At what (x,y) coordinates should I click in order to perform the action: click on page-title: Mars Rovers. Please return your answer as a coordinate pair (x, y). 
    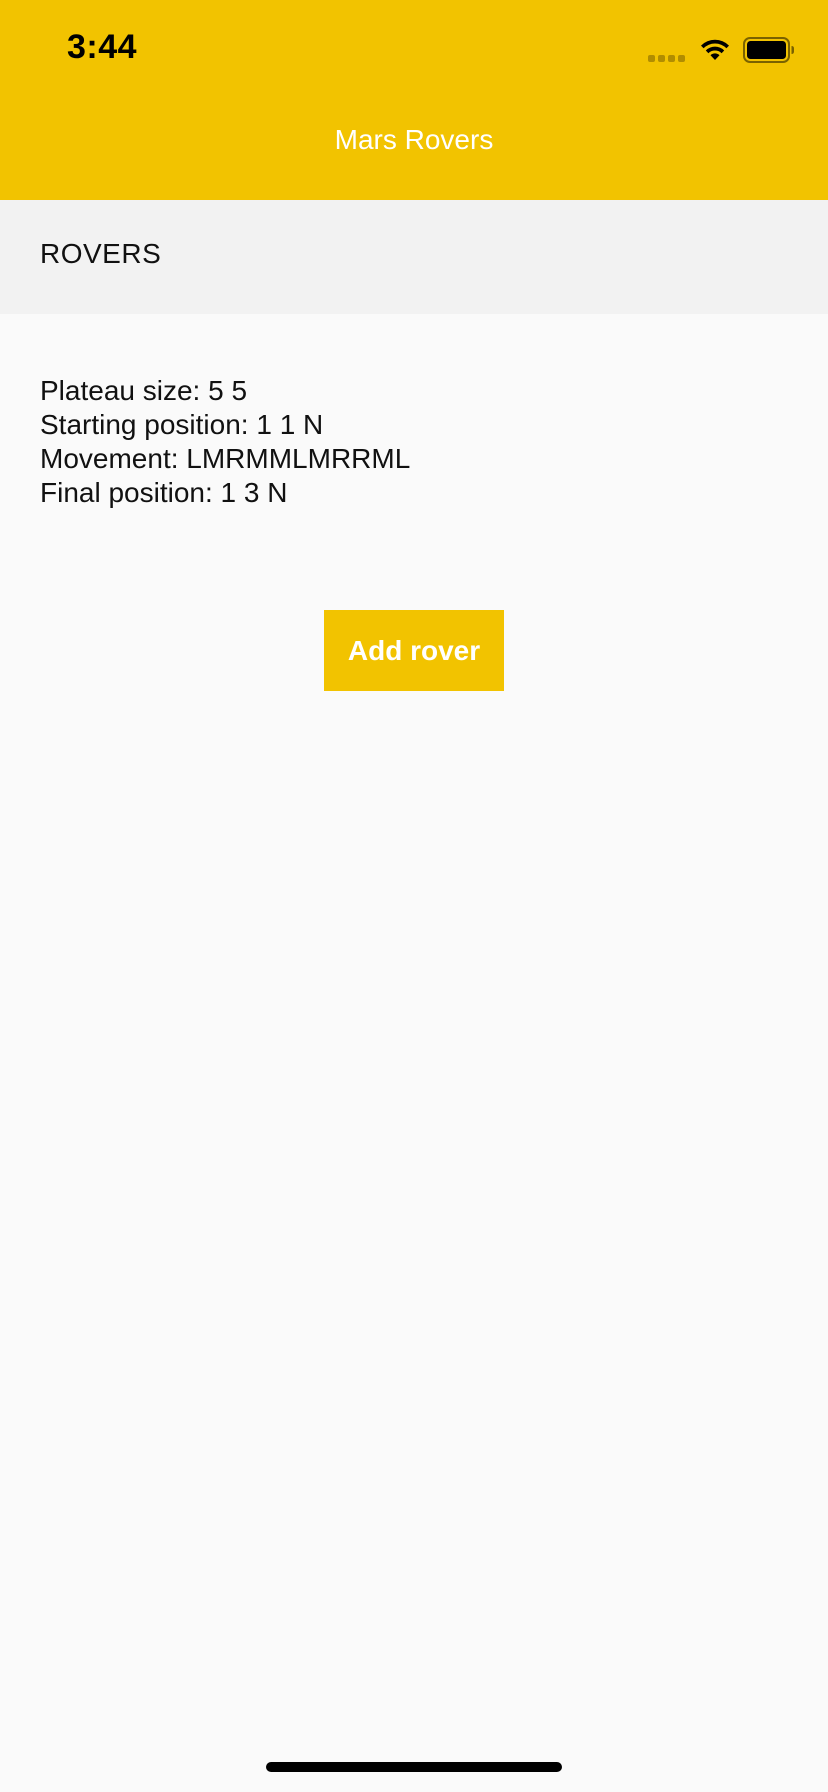
    Looking at the image, I should click on (414, 139).